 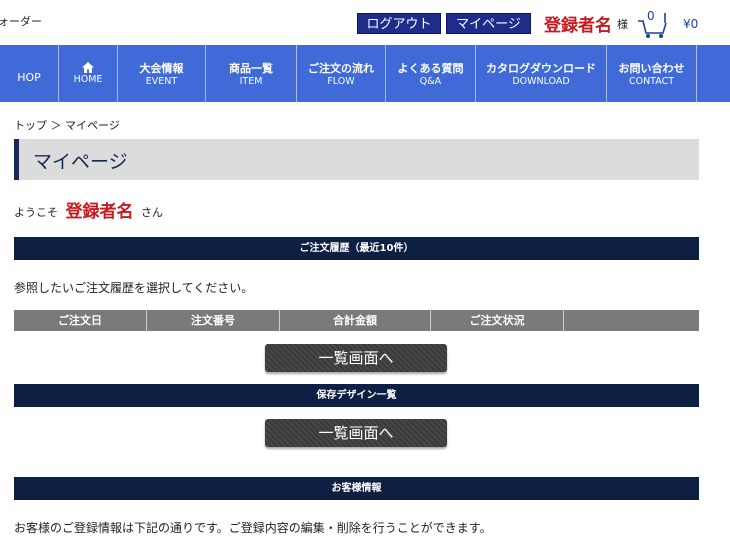 I want to click on nav-item-event: 大会情報 EVENT, so click(x=161, y=73).